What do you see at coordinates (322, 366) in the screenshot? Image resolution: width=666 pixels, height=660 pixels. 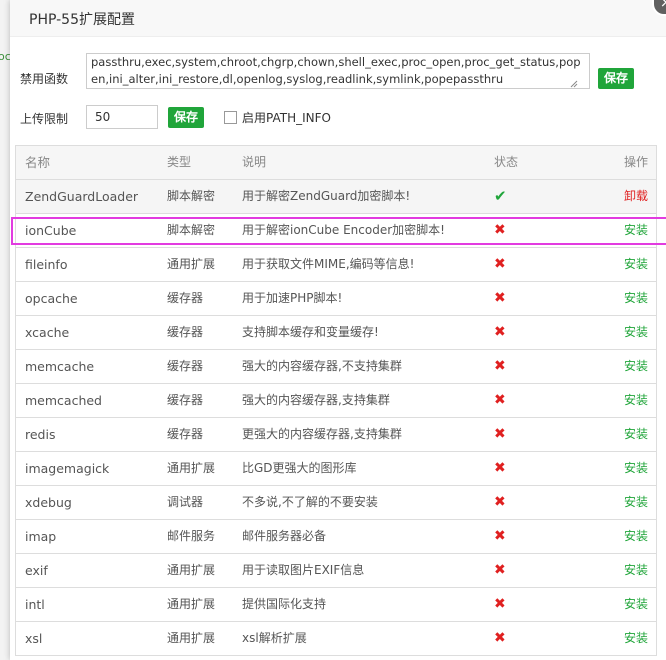 I see `extension-desc: 强大的内容缓存器,不支持集群` at bounding box center [322, 366].